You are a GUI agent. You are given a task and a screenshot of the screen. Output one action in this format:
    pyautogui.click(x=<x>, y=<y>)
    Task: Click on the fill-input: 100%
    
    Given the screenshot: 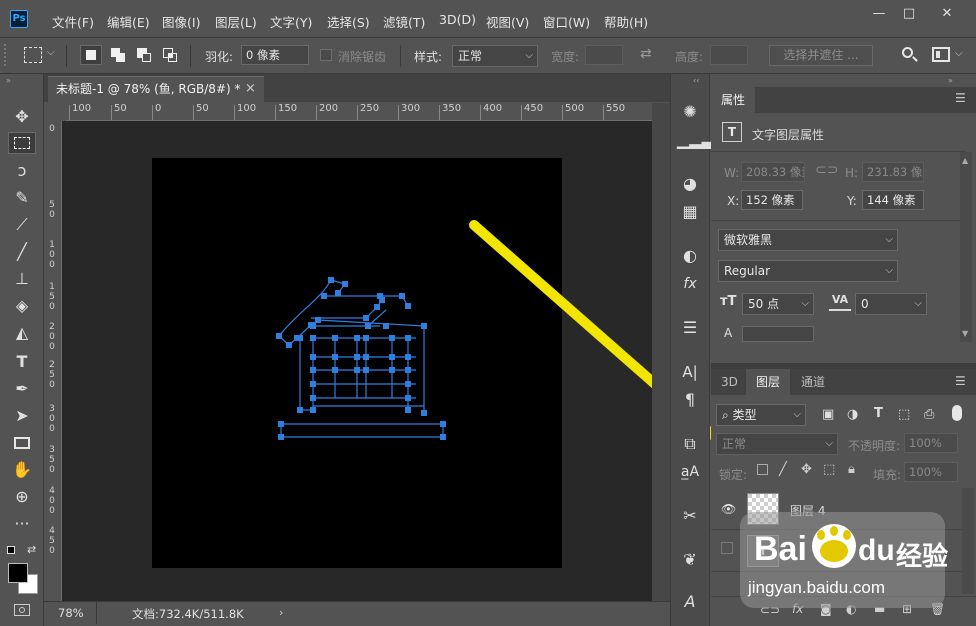 What is the action you would take?
    pyautogui.click(x=931, y=472)
    